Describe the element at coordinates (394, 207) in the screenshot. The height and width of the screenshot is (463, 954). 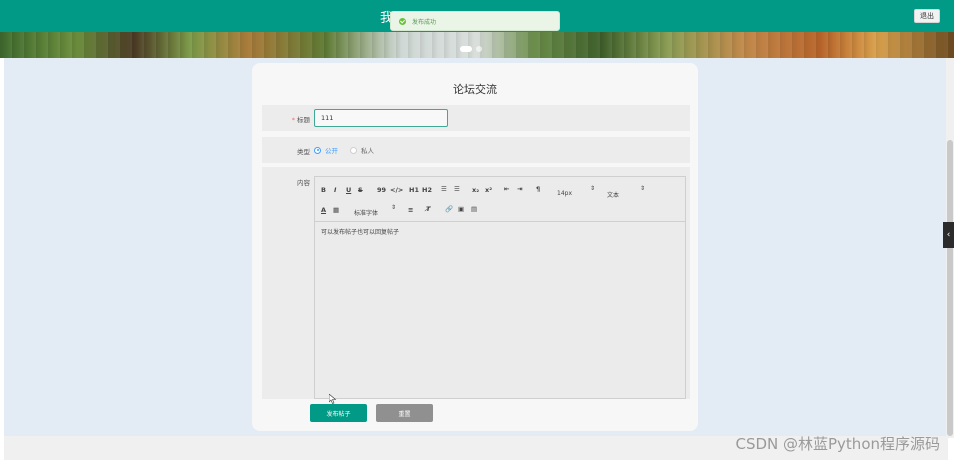
I see `font-family-caret-icon: ⇕` at that location.